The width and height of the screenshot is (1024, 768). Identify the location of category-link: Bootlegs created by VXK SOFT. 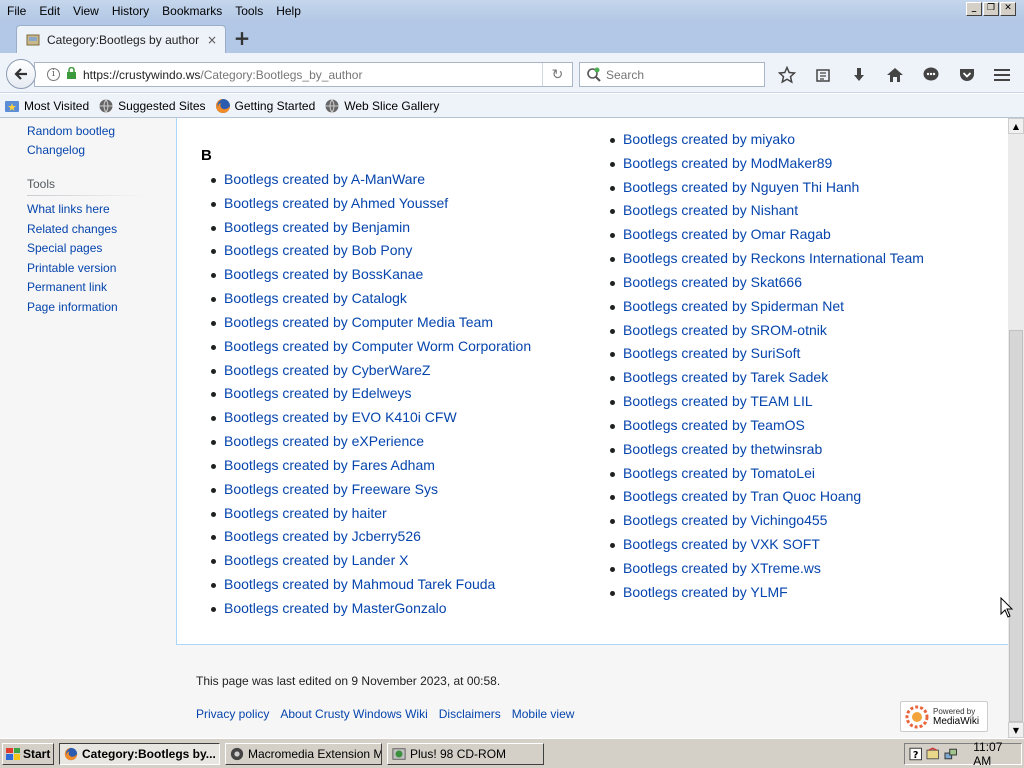
(715, 544).